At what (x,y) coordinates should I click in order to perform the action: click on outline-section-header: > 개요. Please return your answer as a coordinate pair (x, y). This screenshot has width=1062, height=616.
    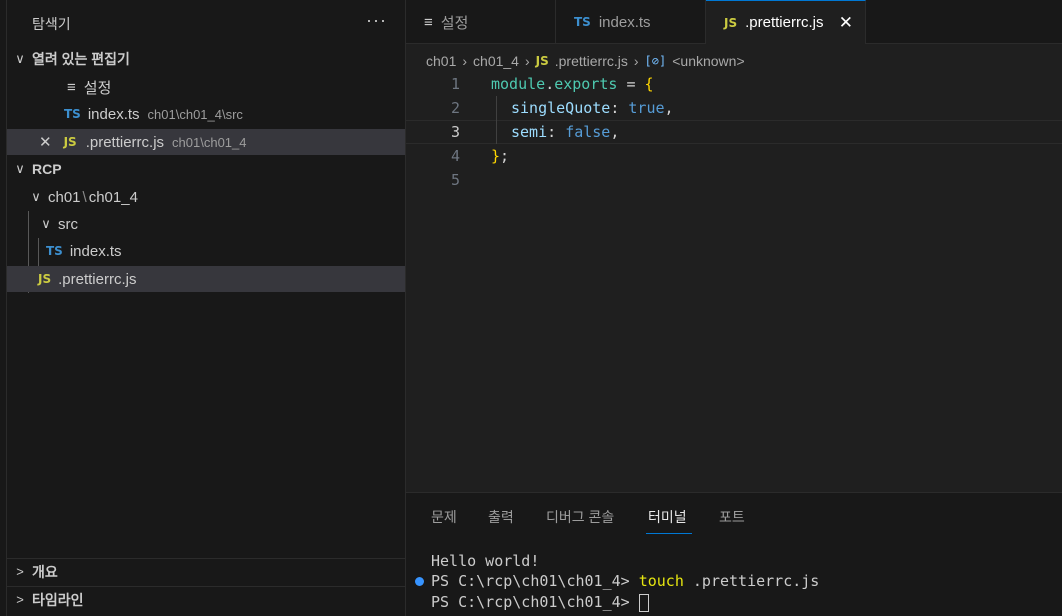
    Looking at the image, I should click on (206, 571).